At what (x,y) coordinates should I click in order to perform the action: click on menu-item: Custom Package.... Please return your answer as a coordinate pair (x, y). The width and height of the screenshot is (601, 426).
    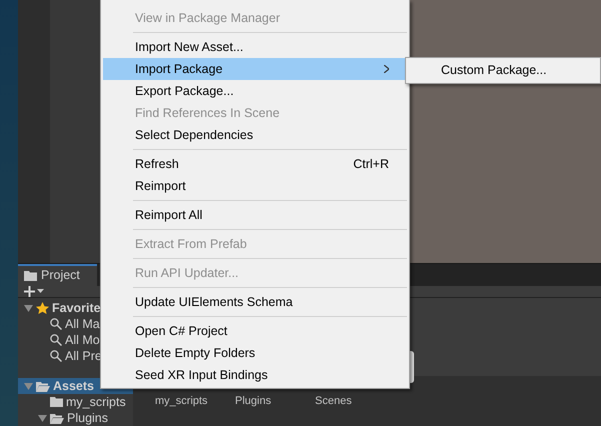
    Looking at the image, I should click on (503, 70).